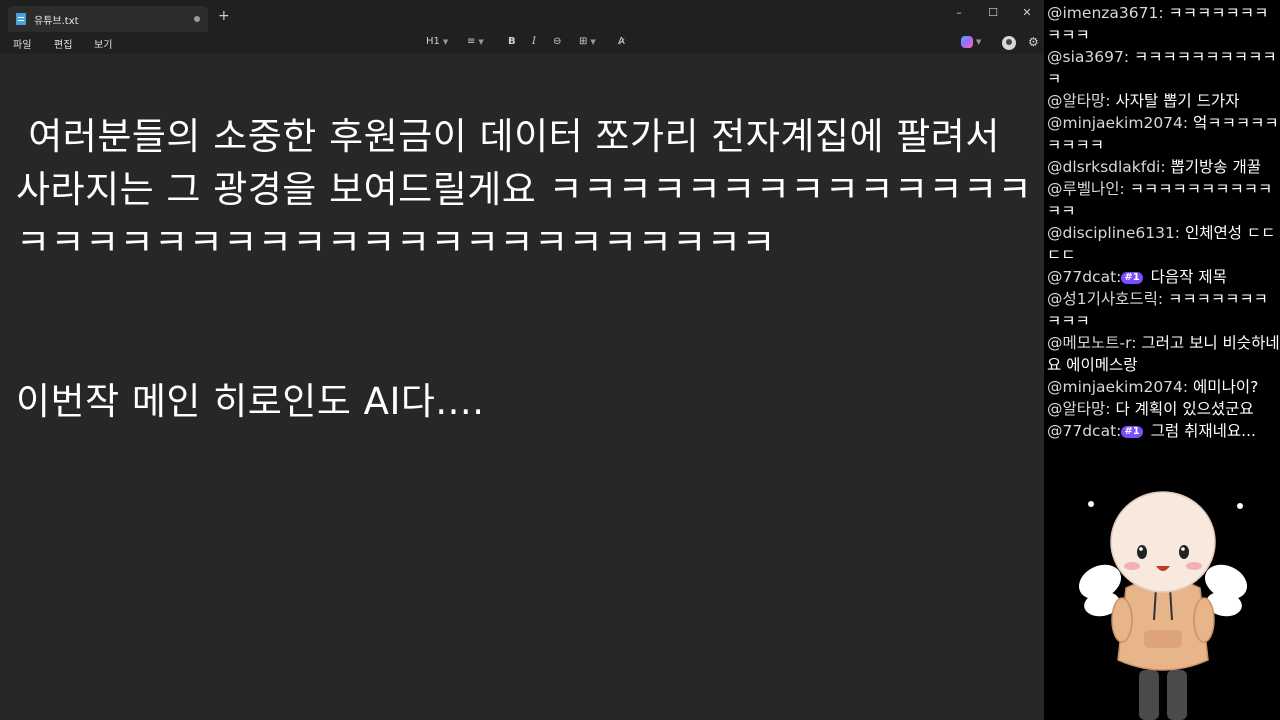  I want to click on italic-button: I, so click(534, 41).